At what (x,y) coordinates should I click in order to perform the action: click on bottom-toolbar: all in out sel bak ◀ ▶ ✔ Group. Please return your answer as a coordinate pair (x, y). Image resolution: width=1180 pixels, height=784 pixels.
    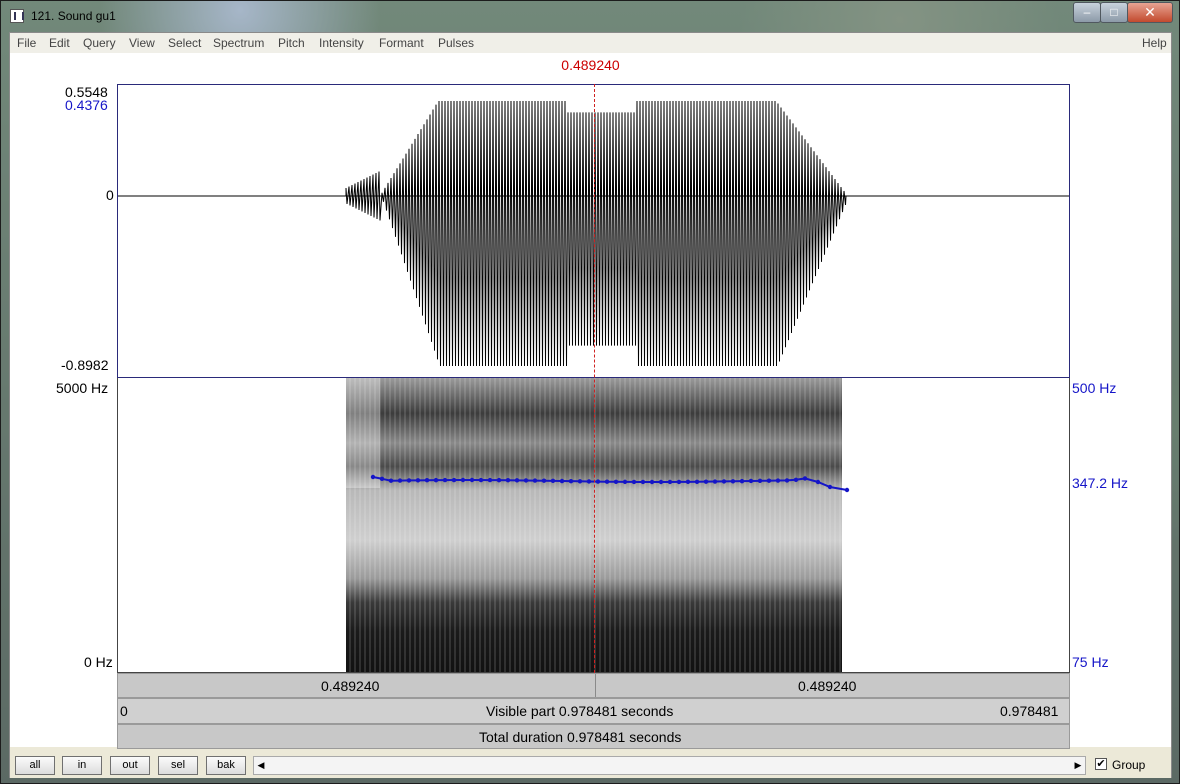
    Looking at the image, I should click on (590, 764).